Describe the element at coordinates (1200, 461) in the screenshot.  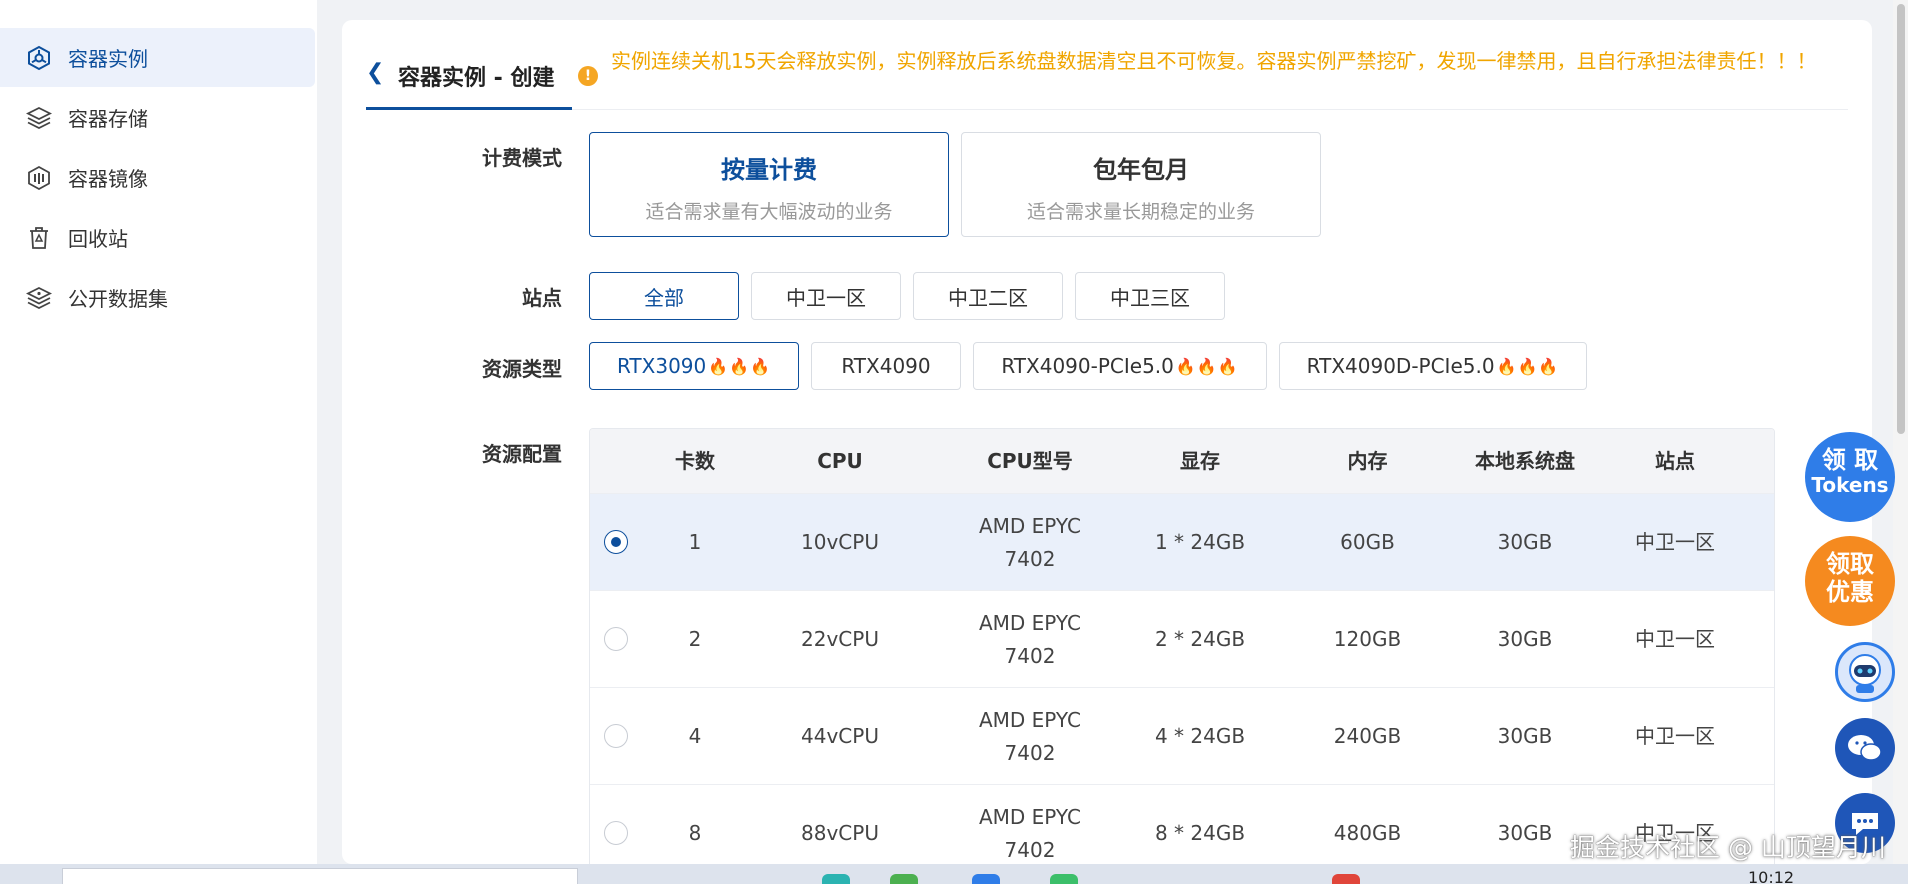
I see `column-header: 显存` at that location.